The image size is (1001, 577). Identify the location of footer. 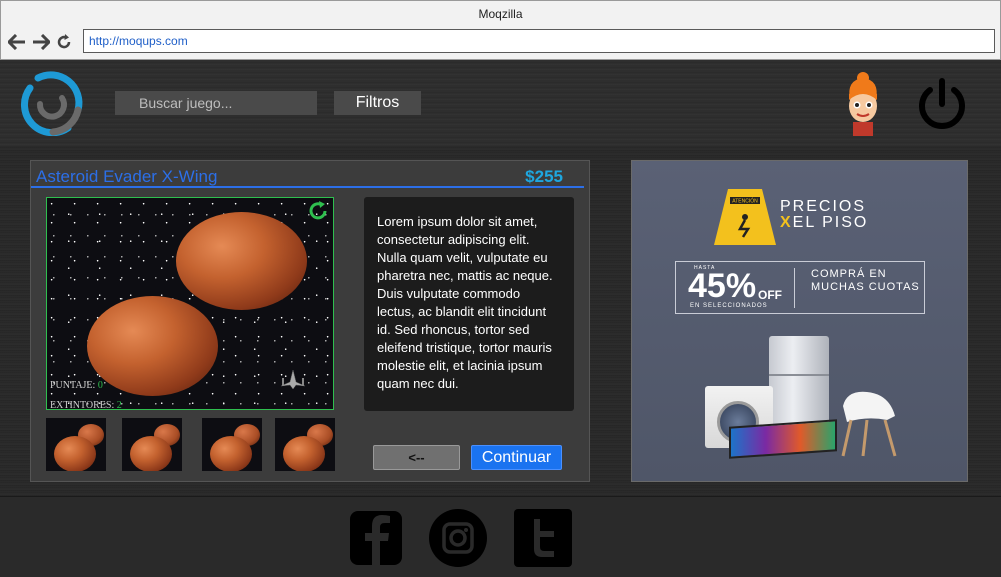
(500, 536).